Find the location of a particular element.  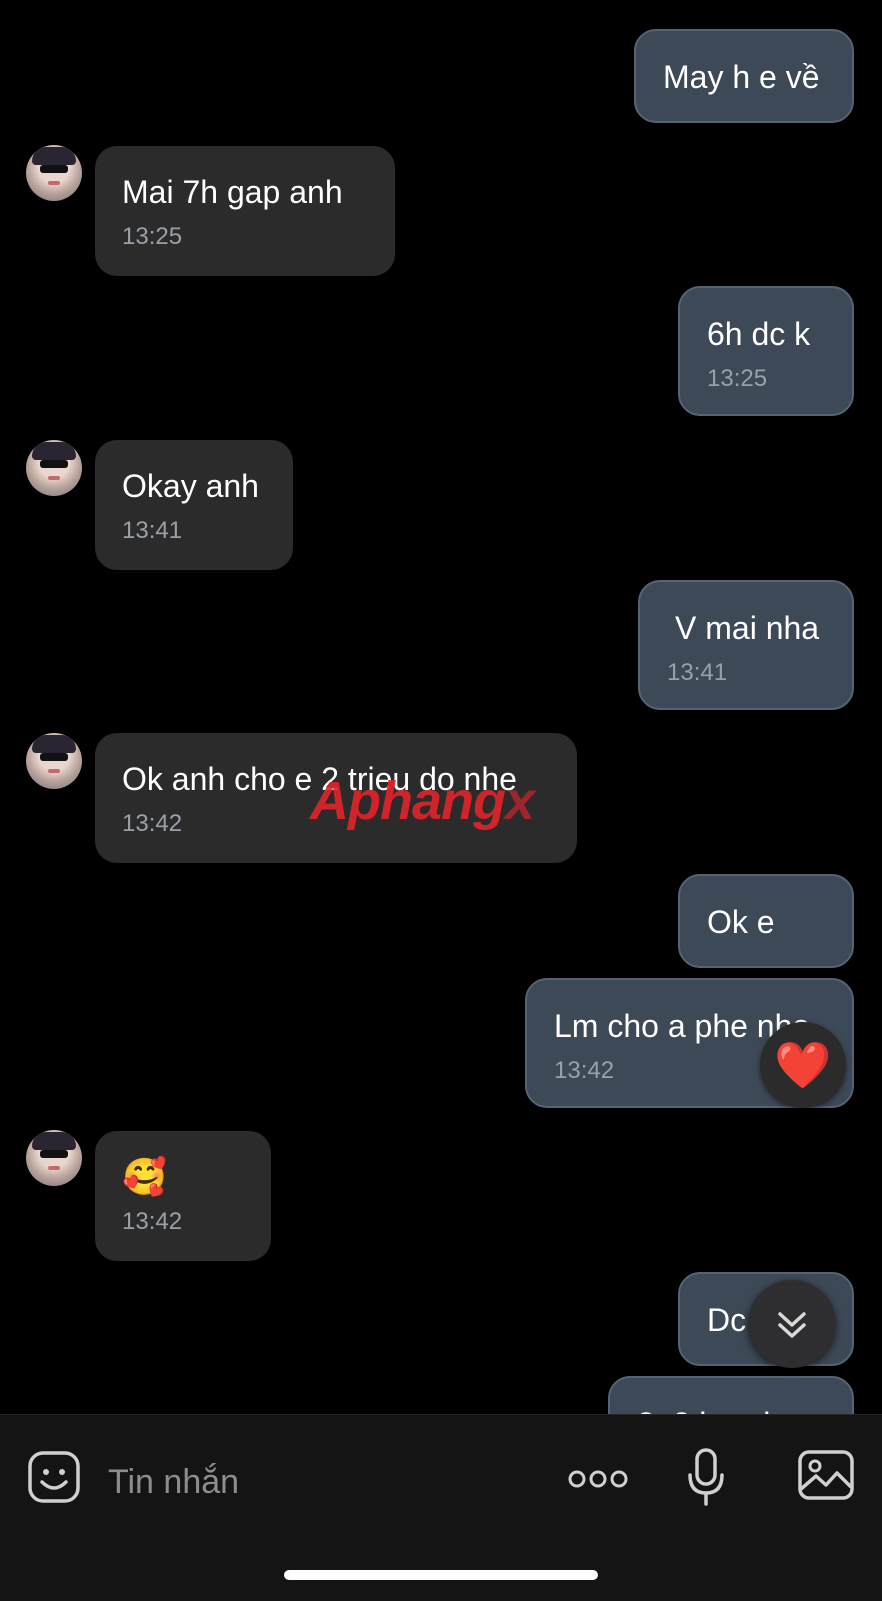

image-icon is located at coordinates (826, 1475).